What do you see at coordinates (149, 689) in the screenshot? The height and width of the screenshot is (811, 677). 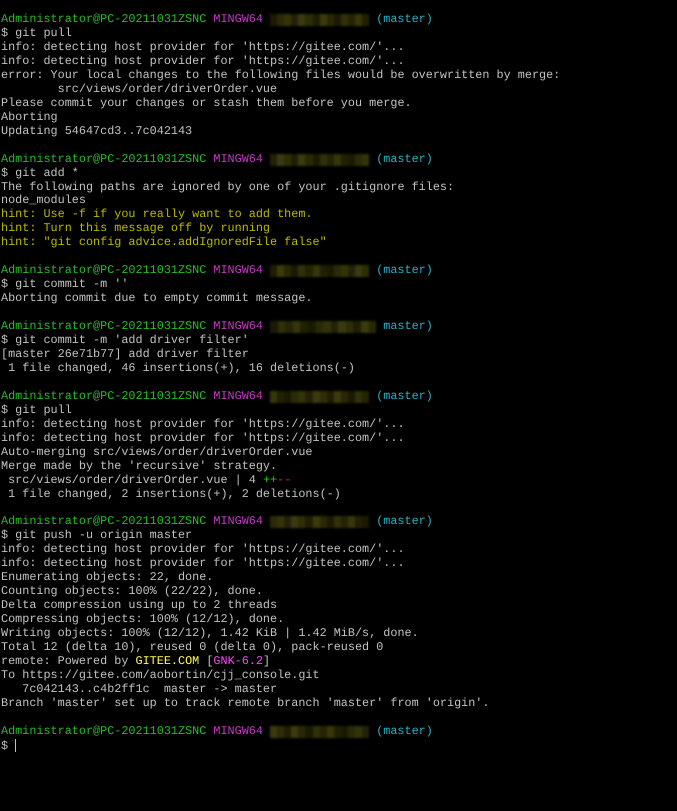 I see `output-line: 7c042143..c4b2ff1c master -> master` at bounding box center [149, 689].